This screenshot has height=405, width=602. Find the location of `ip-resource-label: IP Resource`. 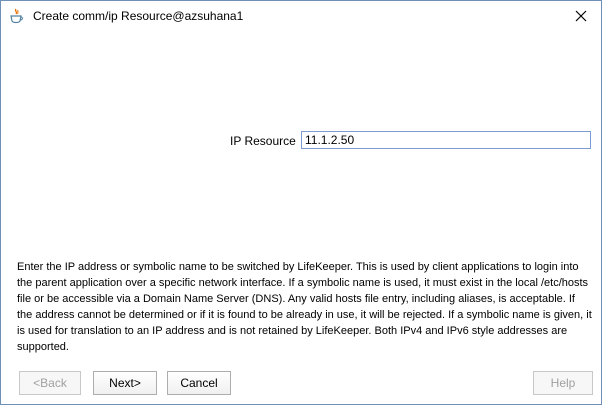

ip-resource-label: IP Resource is located at coordinates (263, 141).